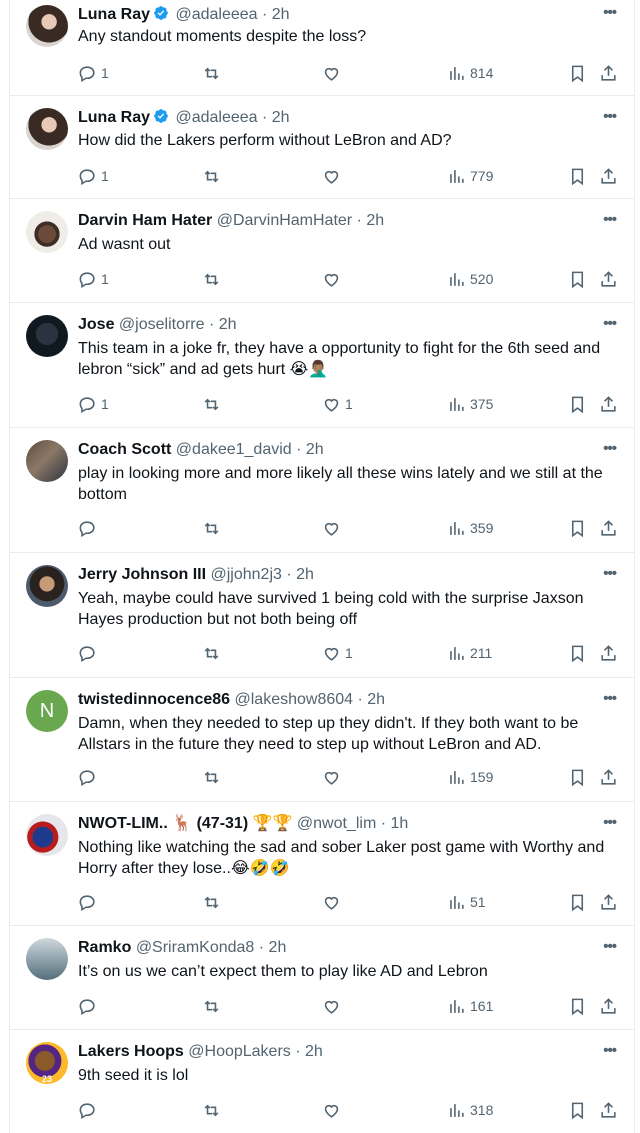  What do you see at coordinates (466, 902) in the screenshot?
I see `views-button: 51` at bounding box center [466, 902].